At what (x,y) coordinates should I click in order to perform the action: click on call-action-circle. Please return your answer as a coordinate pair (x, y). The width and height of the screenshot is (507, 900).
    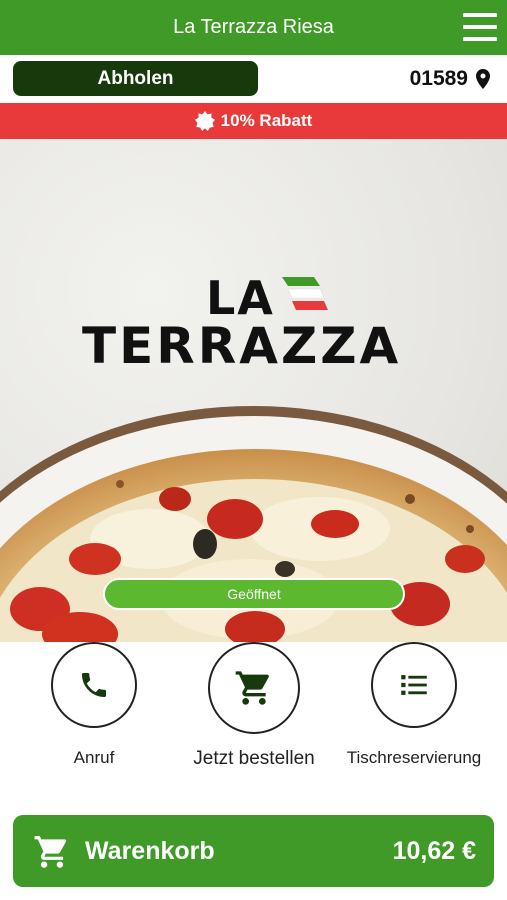
    Looking at the image, I should click on (94, 685).